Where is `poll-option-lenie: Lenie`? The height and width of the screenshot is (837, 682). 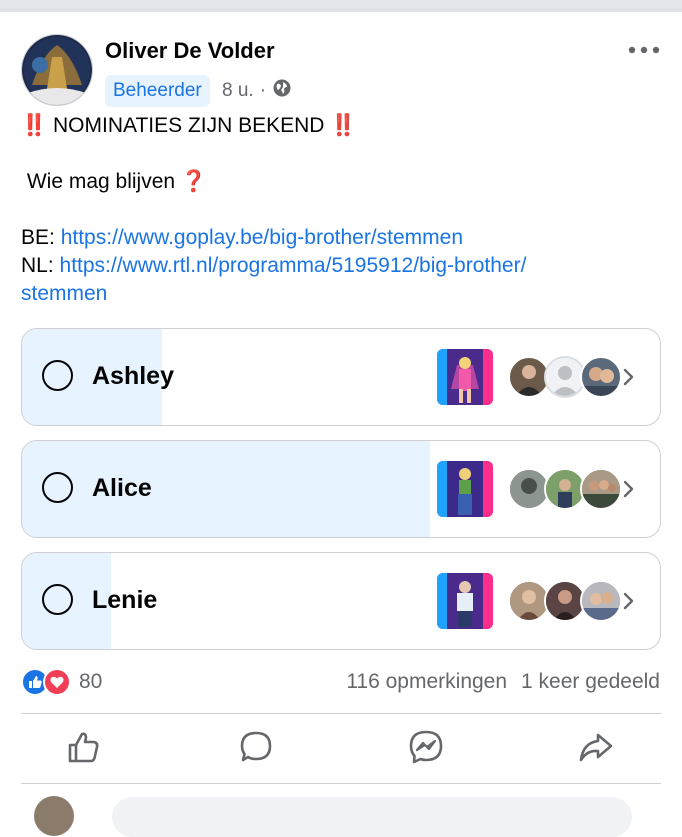
poll-option-lenie: Lenie is located at coordinates (341, 601).